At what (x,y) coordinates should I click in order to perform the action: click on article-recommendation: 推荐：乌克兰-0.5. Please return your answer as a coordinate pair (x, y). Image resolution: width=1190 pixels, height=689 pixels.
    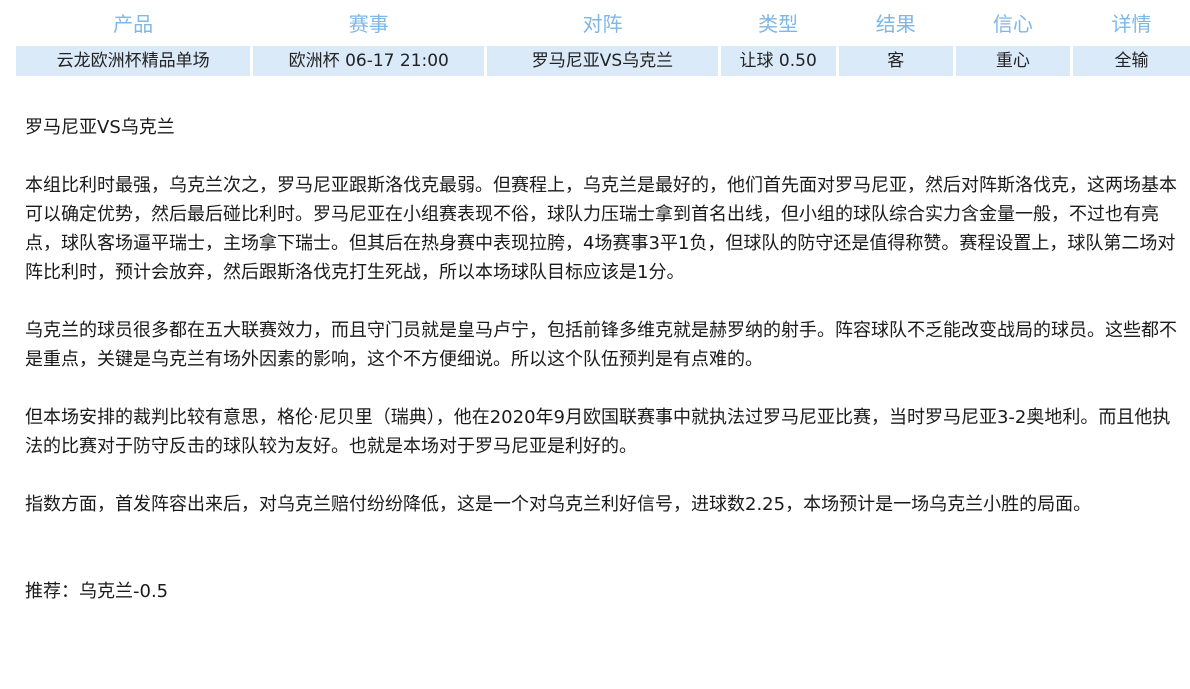
    Looking at the image, I should click on (97, 591).